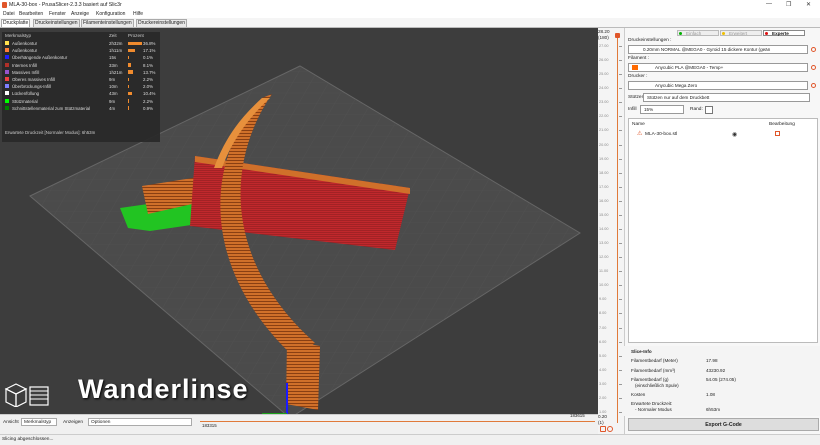  Describe the element at coordinates (718, 67) in the screenshot. I see `filament-select: Anycubic PLA @MEGA0 - Temp+` at that location.